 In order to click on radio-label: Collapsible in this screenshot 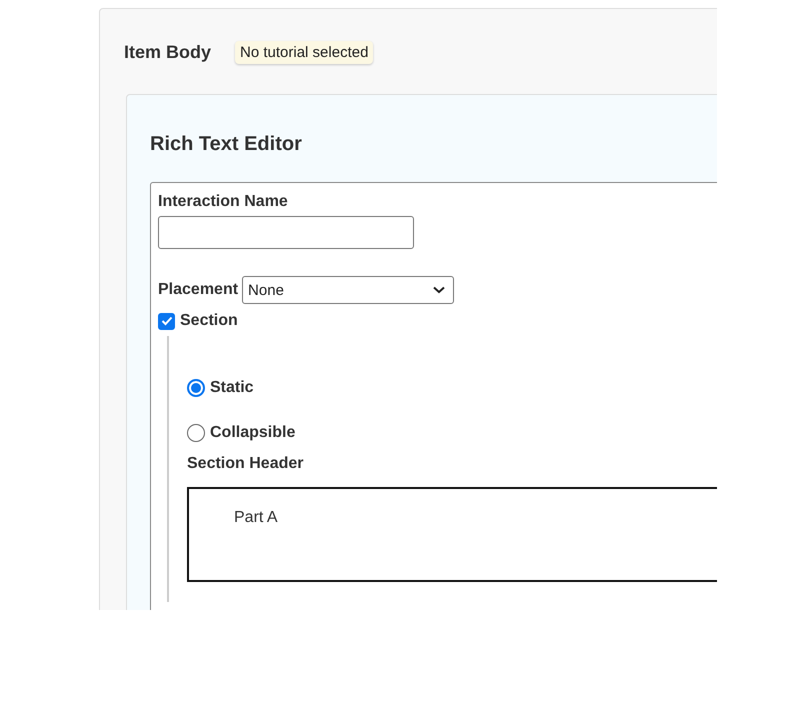, I will do `click(253, 433)`.